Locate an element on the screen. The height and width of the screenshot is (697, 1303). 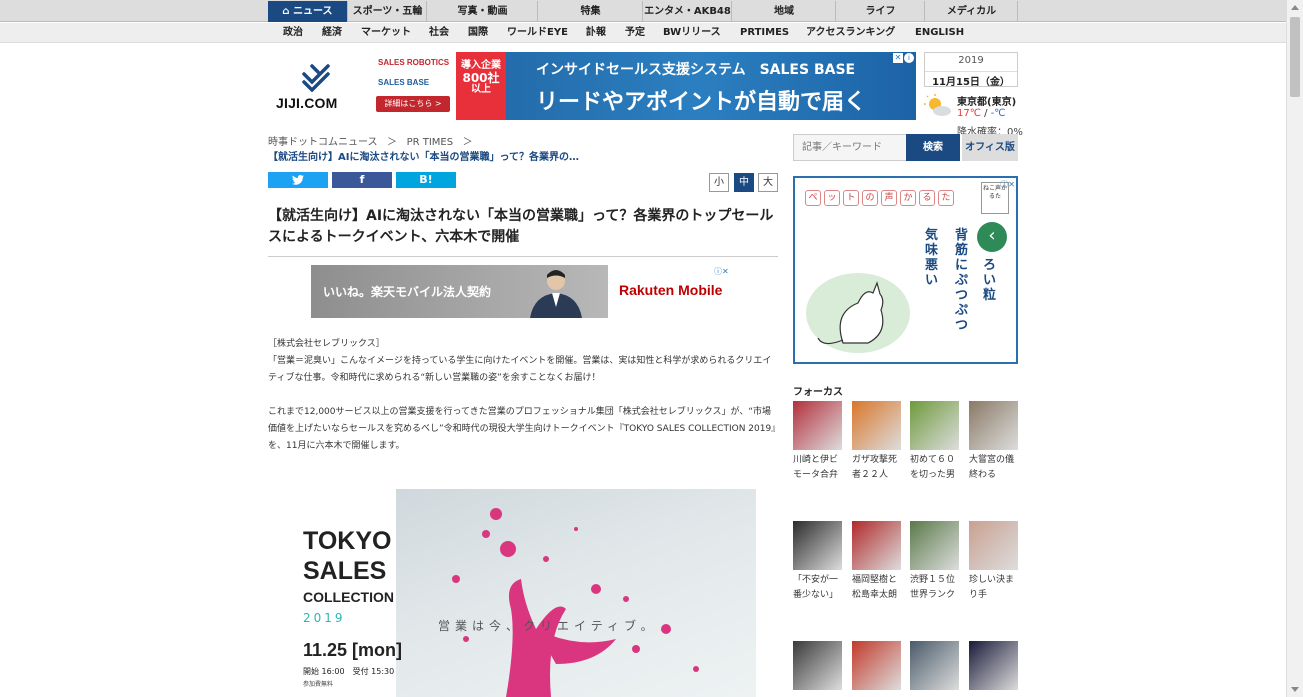
date-box: 2019 11月15日（金） is located at coordinates (971, 70).